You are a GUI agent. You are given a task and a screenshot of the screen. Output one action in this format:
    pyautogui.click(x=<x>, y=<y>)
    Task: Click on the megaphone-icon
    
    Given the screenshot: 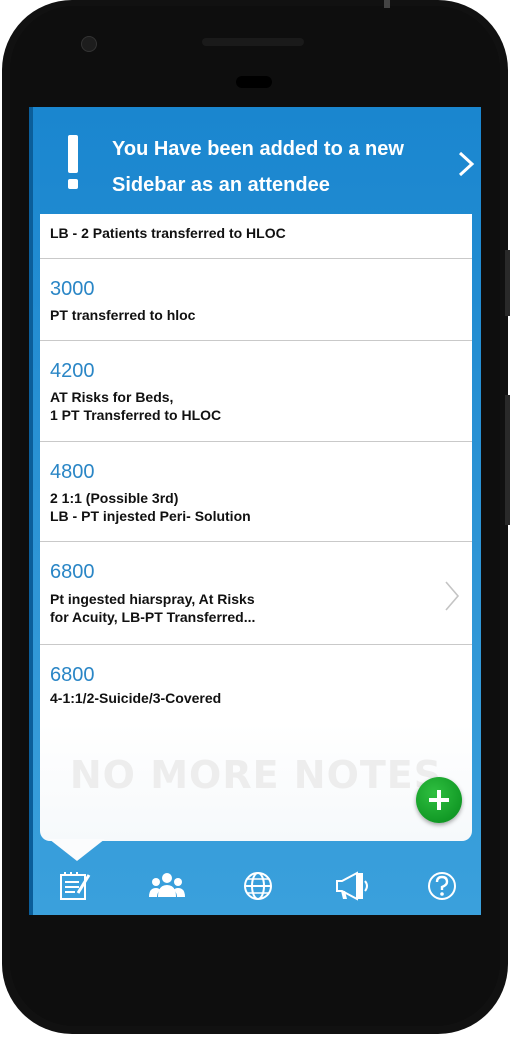 What is the action you would take?
    pyautogui.click(x=351, y=886)
    